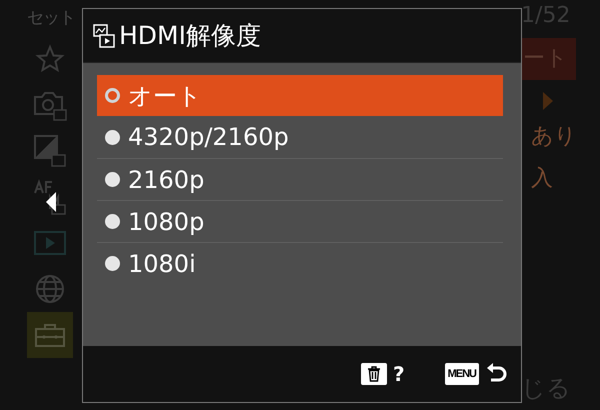 Image resolution: width=600 pixels, height=410 pixels. What do you see at coordinates (50, 289) in the screenshot?
I see `globe-icon` at bounding box center [50, 289].